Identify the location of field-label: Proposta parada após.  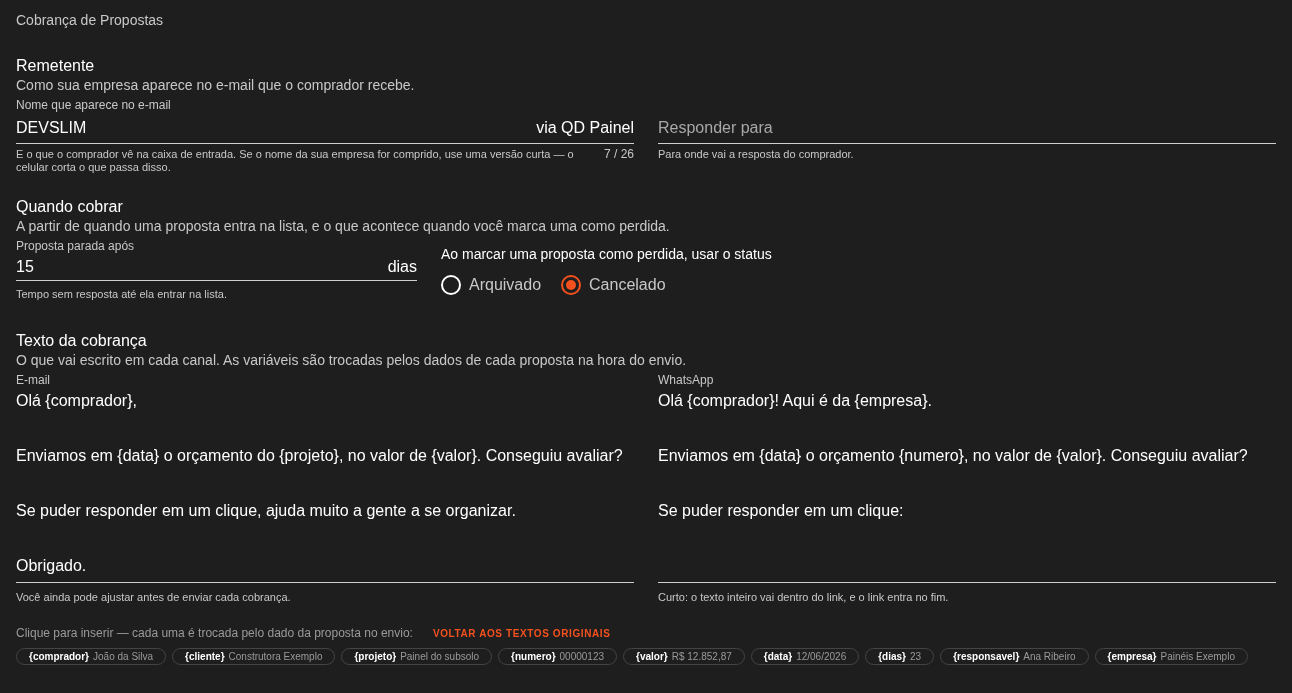
(76, 246).